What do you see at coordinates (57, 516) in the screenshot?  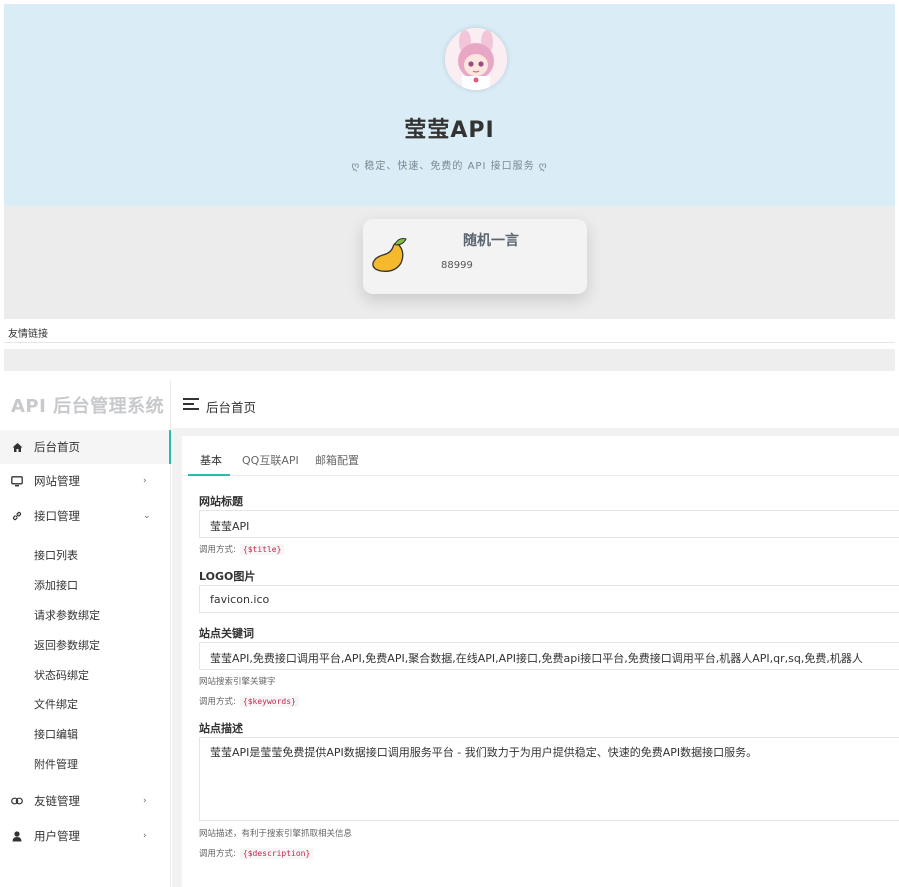 I see `sidebar-item-label: 接口管理` at bounding box center [57, 516].